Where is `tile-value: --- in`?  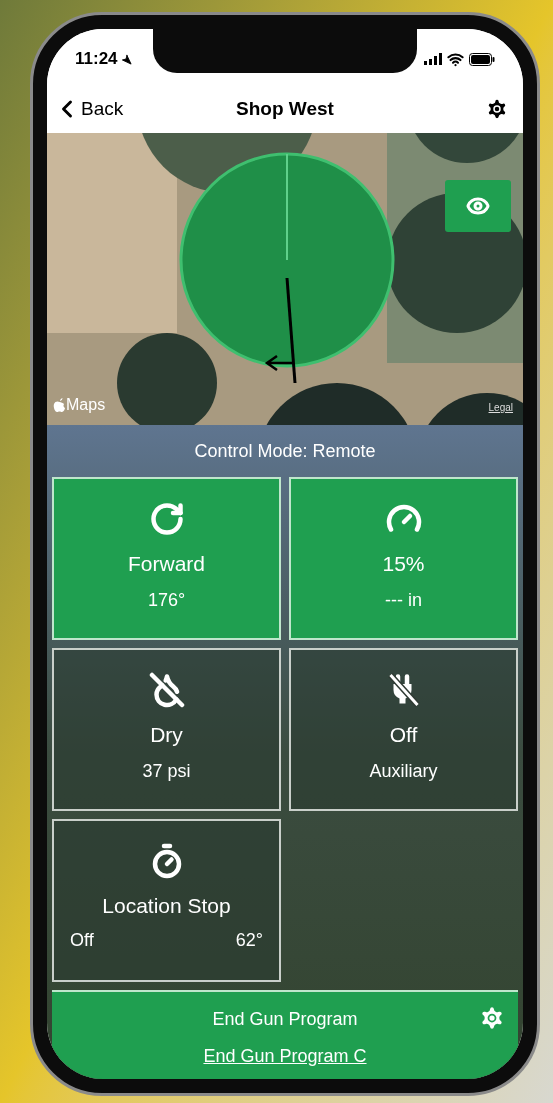 tile-value: --- in is located at coordinates (403, 600).